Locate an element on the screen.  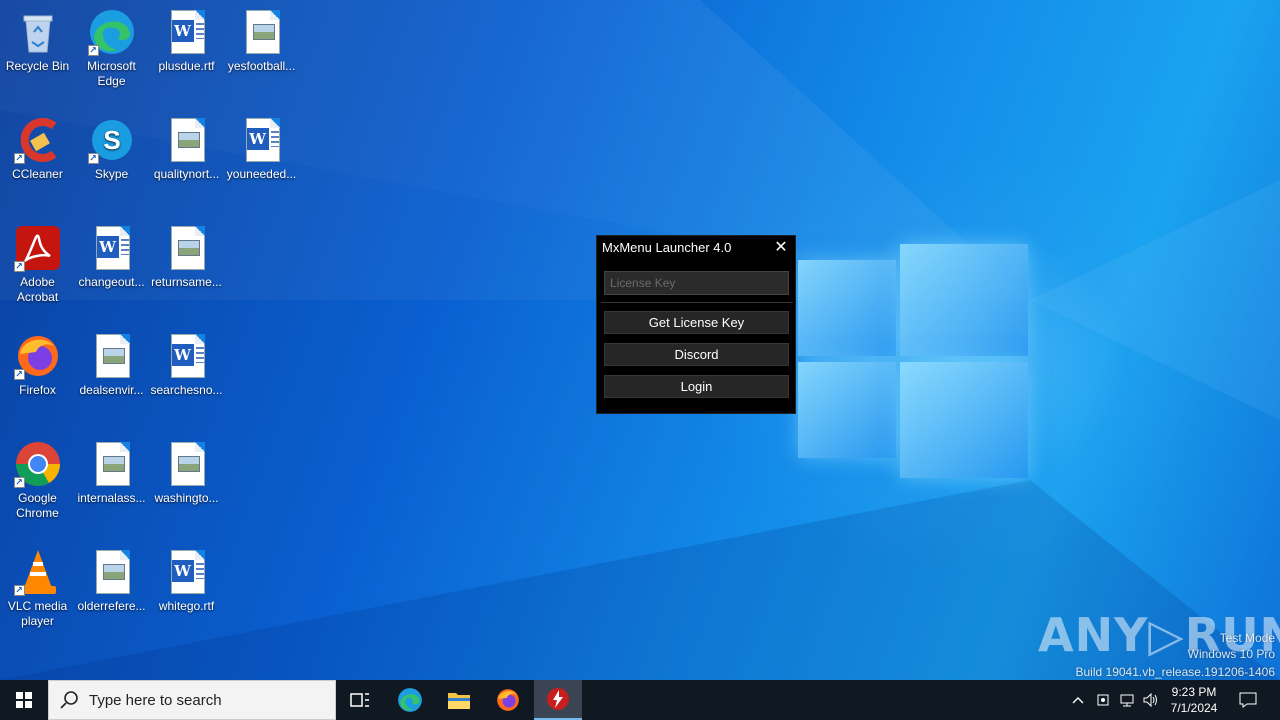
speaker-icon is located at coordinates (1150, 700).